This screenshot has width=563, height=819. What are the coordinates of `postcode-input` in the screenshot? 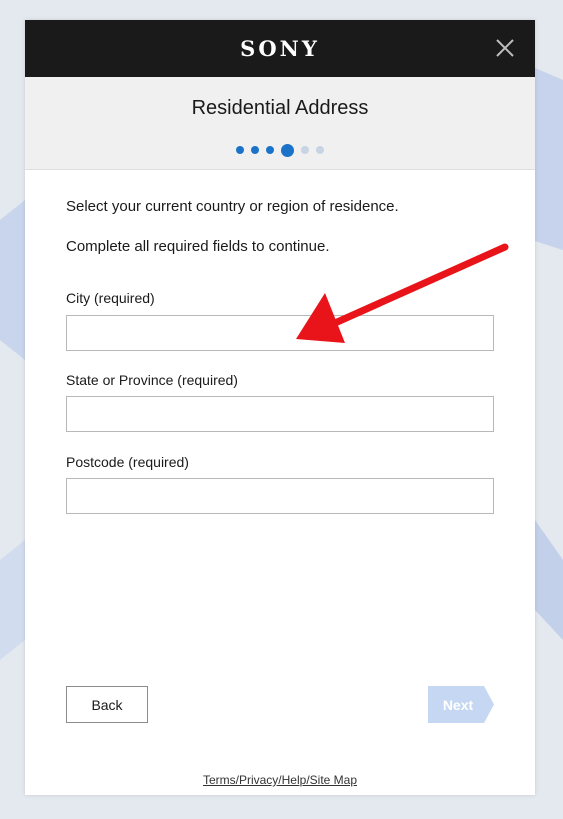 It's located at (280, 496).